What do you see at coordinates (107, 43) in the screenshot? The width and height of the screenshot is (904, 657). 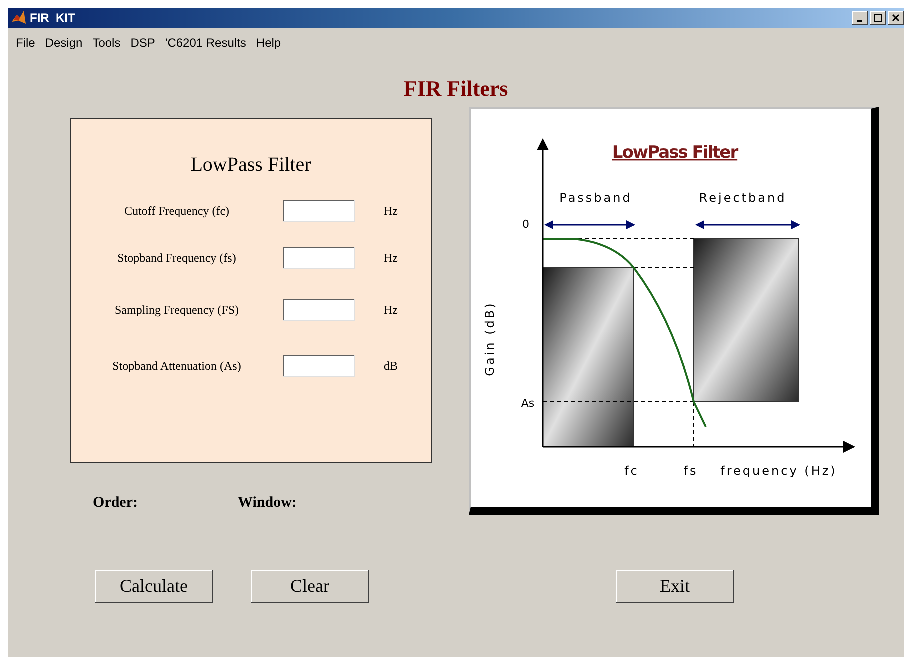 I see `menu-item: Tools` at bounding box center [107, 43].